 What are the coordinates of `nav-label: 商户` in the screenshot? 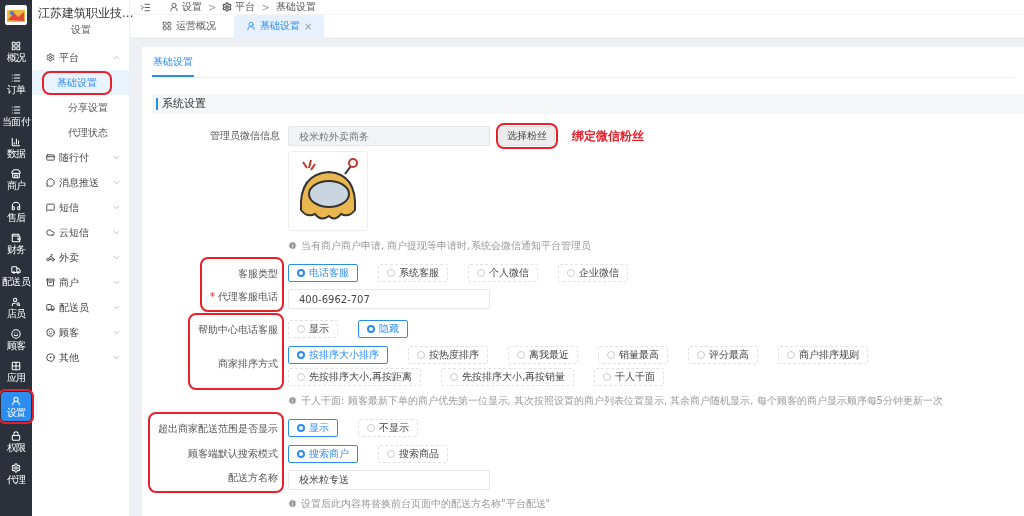 It's located at (16, 185).